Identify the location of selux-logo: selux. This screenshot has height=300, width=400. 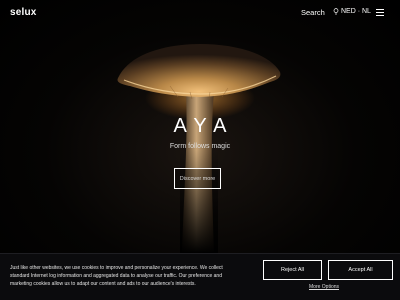
(23, 12).